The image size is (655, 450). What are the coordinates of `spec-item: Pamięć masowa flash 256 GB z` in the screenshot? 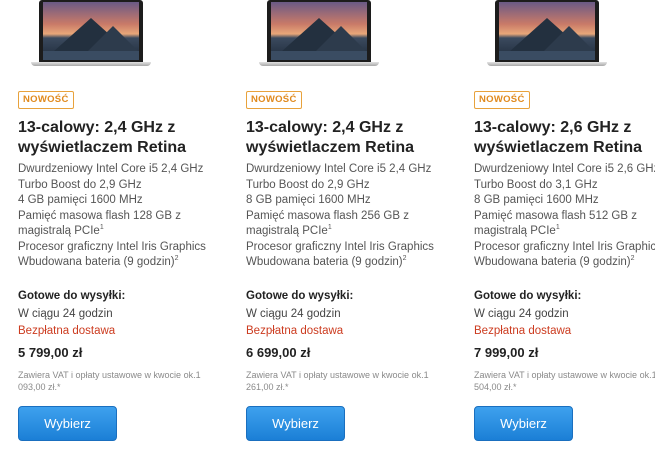 It's located at (327, 215).